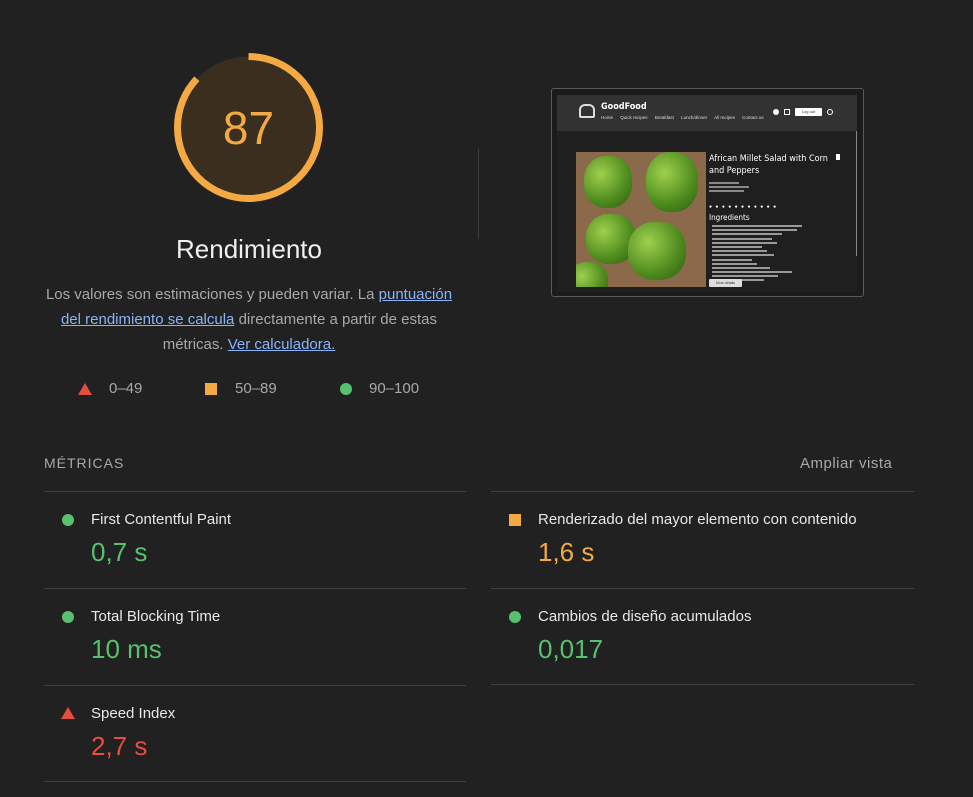  What do you see at coordinates (808, 112) in the screenshot?
I see `screenshot-login-button: Log out` at bounding box center [808, 112].